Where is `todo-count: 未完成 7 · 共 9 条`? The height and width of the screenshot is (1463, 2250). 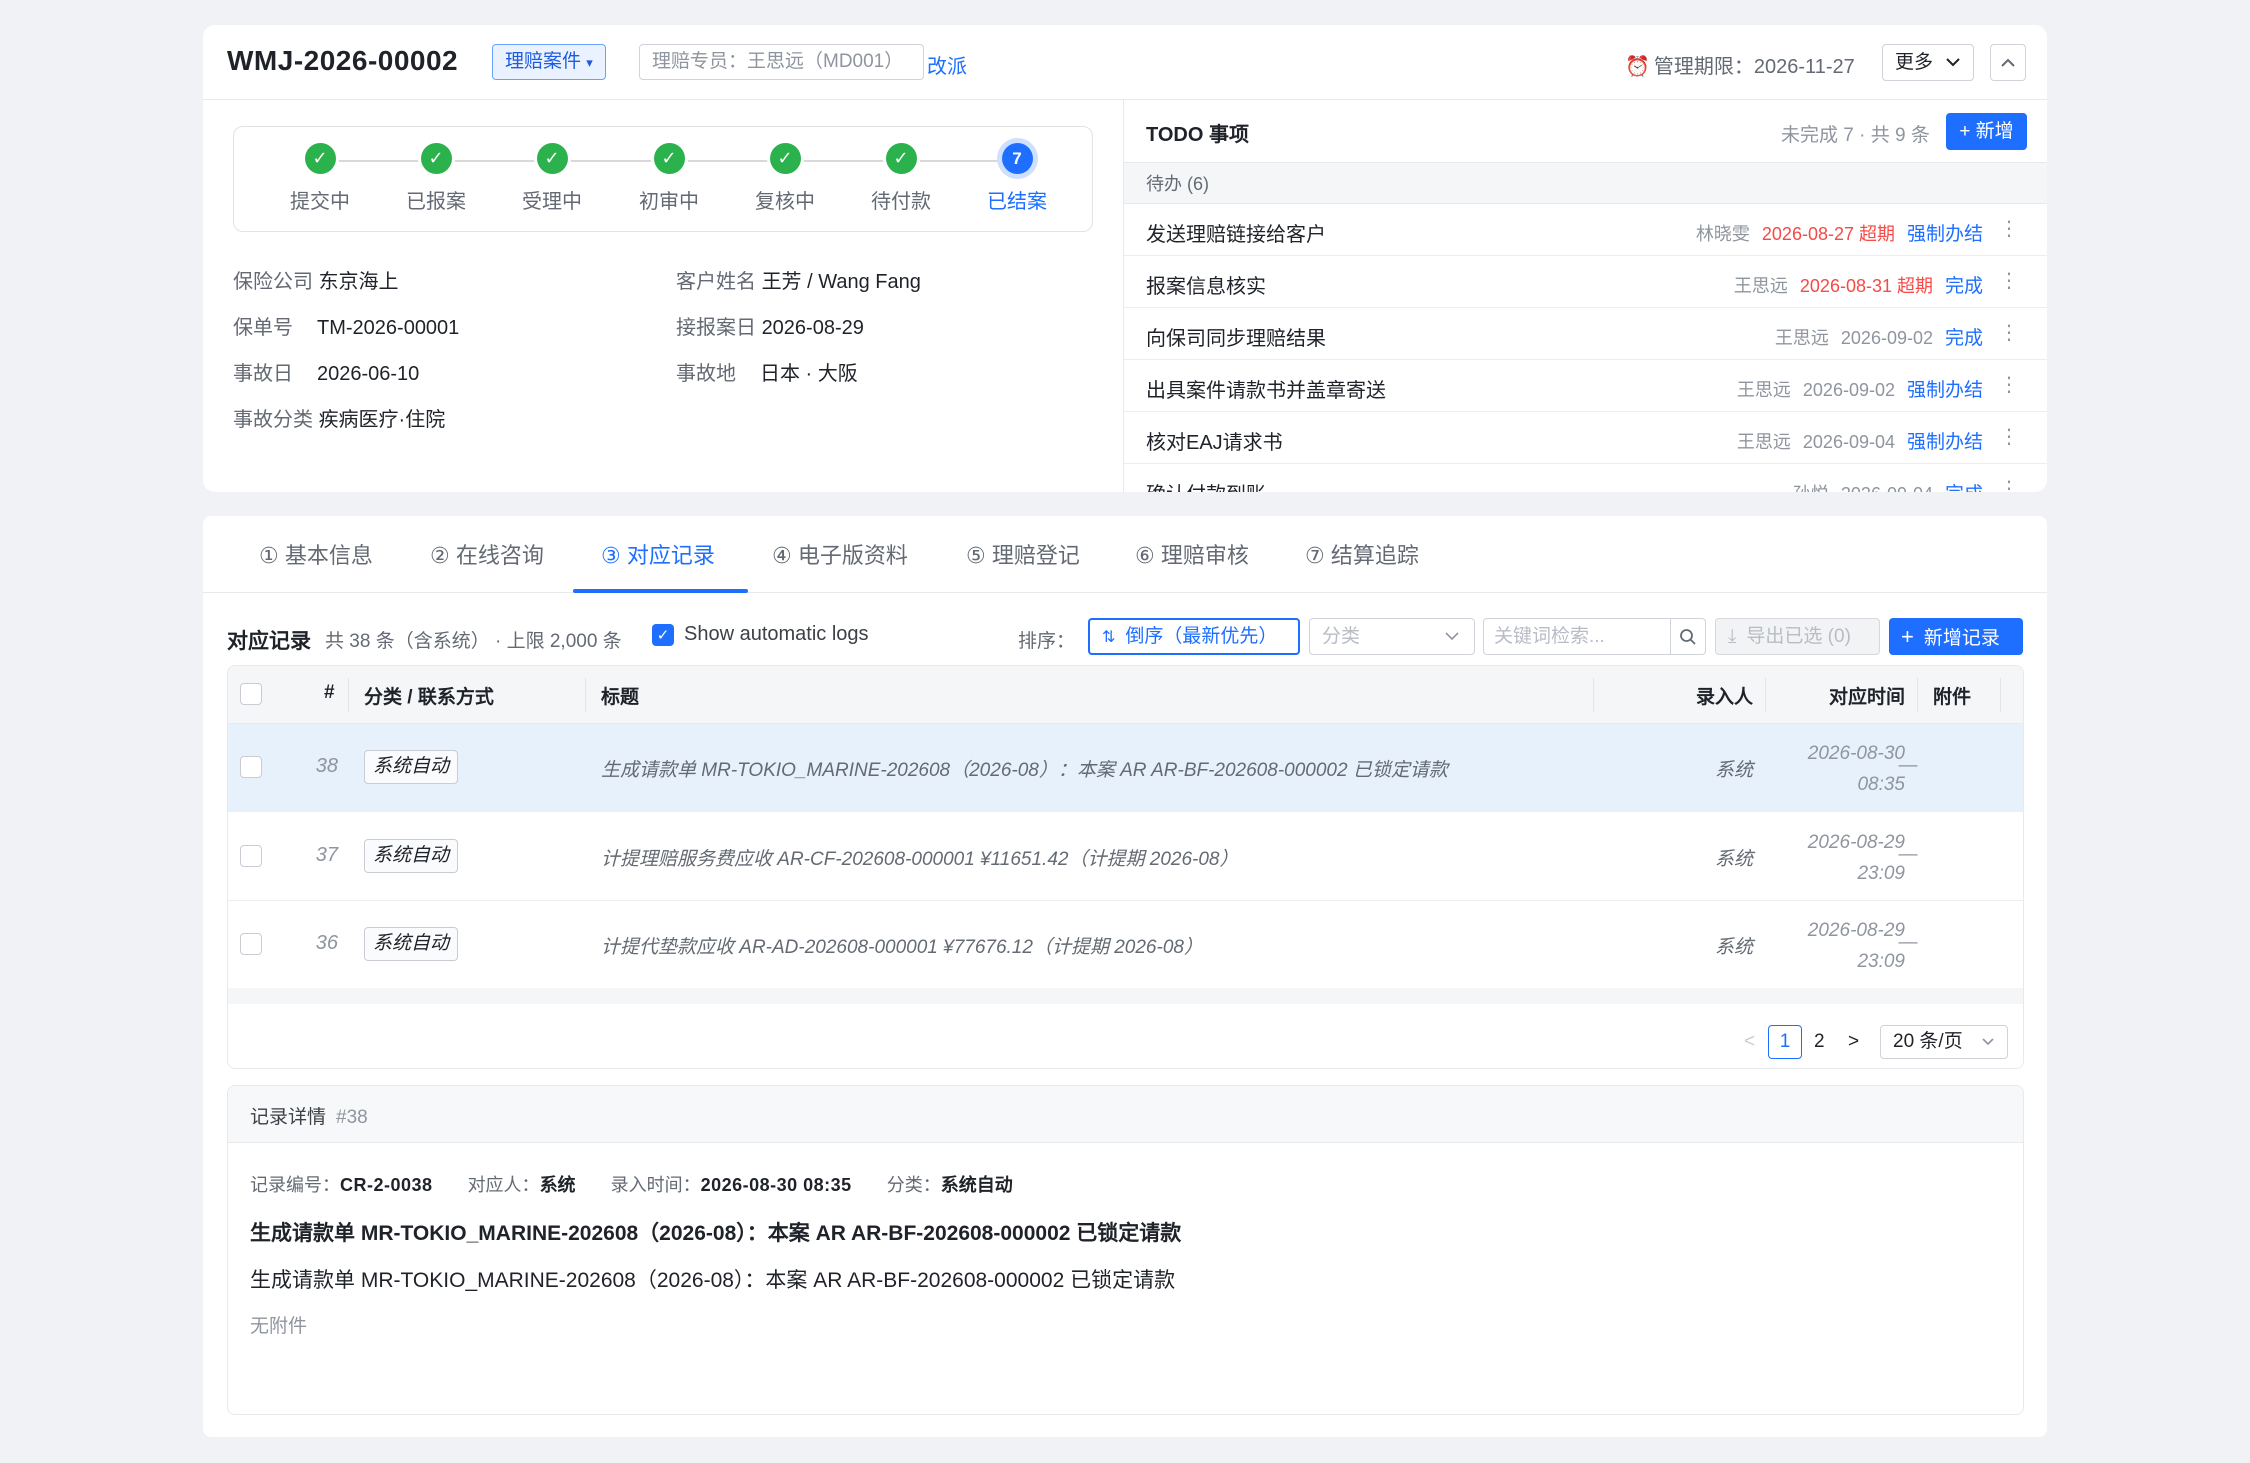
todo-count: 未完成 7 · 共 9 条 is located at coordinates (1855, 135).